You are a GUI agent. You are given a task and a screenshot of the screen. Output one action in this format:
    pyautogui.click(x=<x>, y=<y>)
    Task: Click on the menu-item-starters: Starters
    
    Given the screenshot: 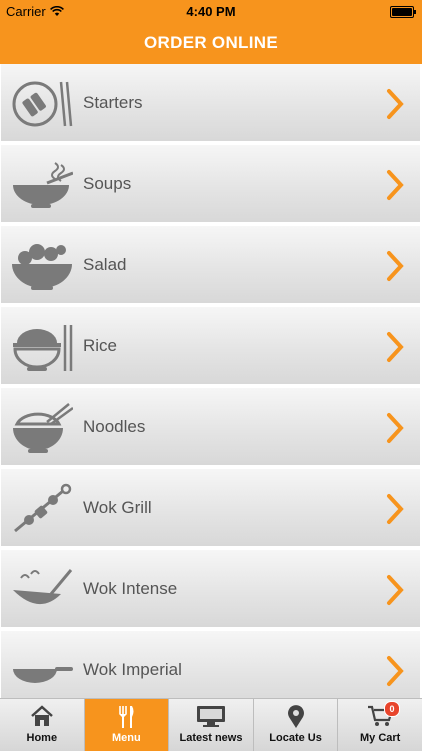 What is the action you would take?
    pyautogui.click(x=210, y=103)
    